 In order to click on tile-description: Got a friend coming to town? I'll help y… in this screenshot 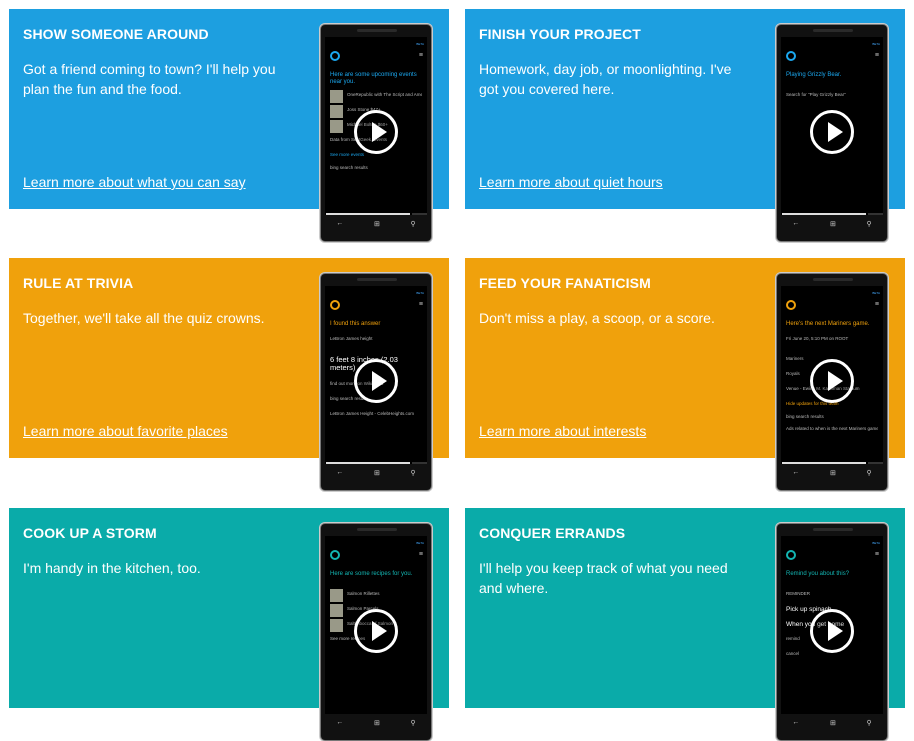, I will do `click(149, 79)`.